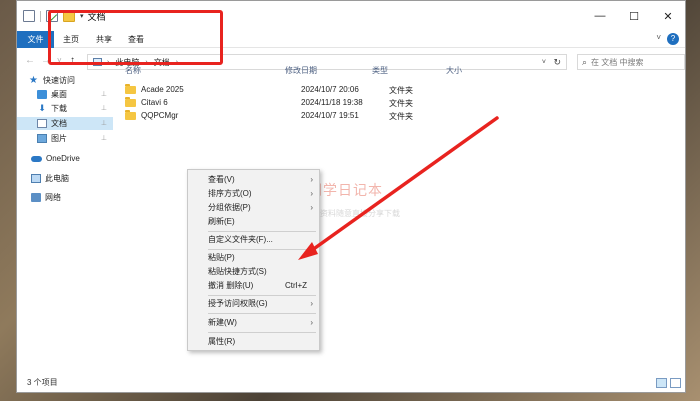 This screenshot has height=401, width=700. Describe the element at coordinates (253, 322) in the screenshot. I see `menu-item-new: 新建(W) ›` at that location.